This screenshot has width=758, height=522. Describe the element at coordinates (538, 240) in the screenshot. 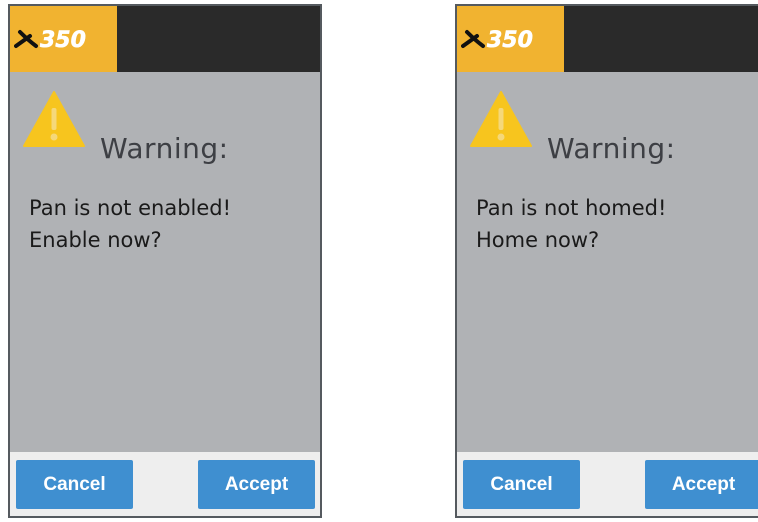

I see `message-line-2: Home now?` at that location.